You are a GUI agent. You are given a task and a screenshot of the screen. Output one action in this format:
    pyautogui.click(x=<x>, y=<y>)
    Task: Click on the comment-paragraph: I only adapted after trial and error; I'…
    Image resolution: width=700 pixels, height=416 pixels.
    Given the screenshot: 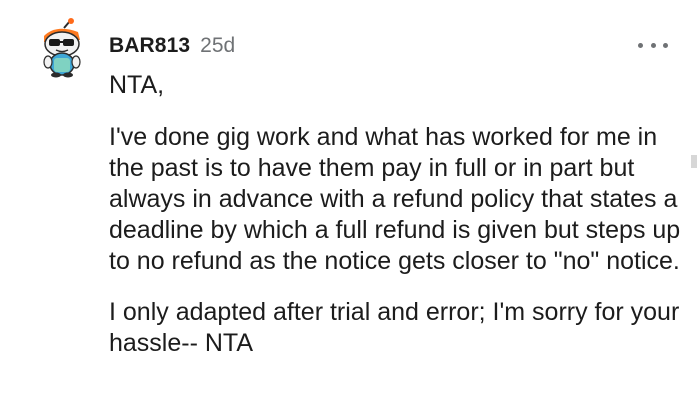 What is the action you would take?
    pyautogui.click(x=394, y=327)
    